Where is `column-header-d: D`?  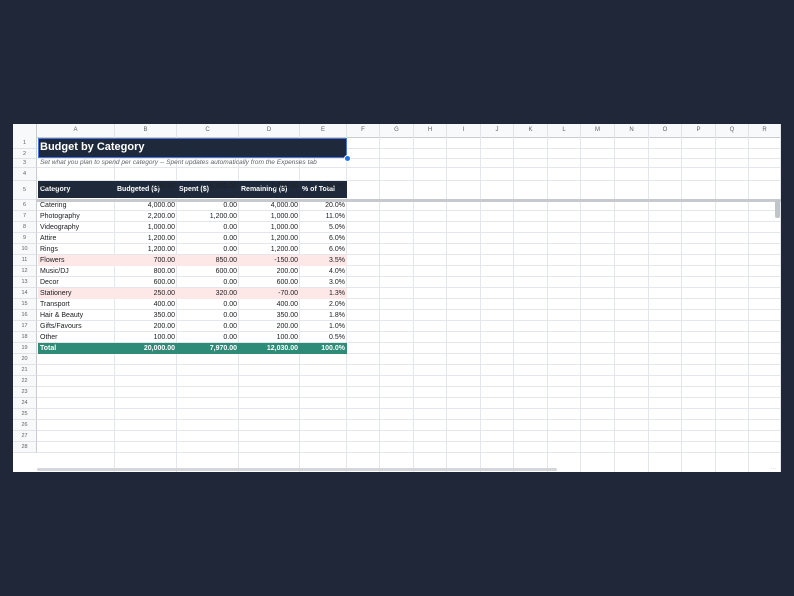 column-header-d: D is located at coordinates (269, 130).